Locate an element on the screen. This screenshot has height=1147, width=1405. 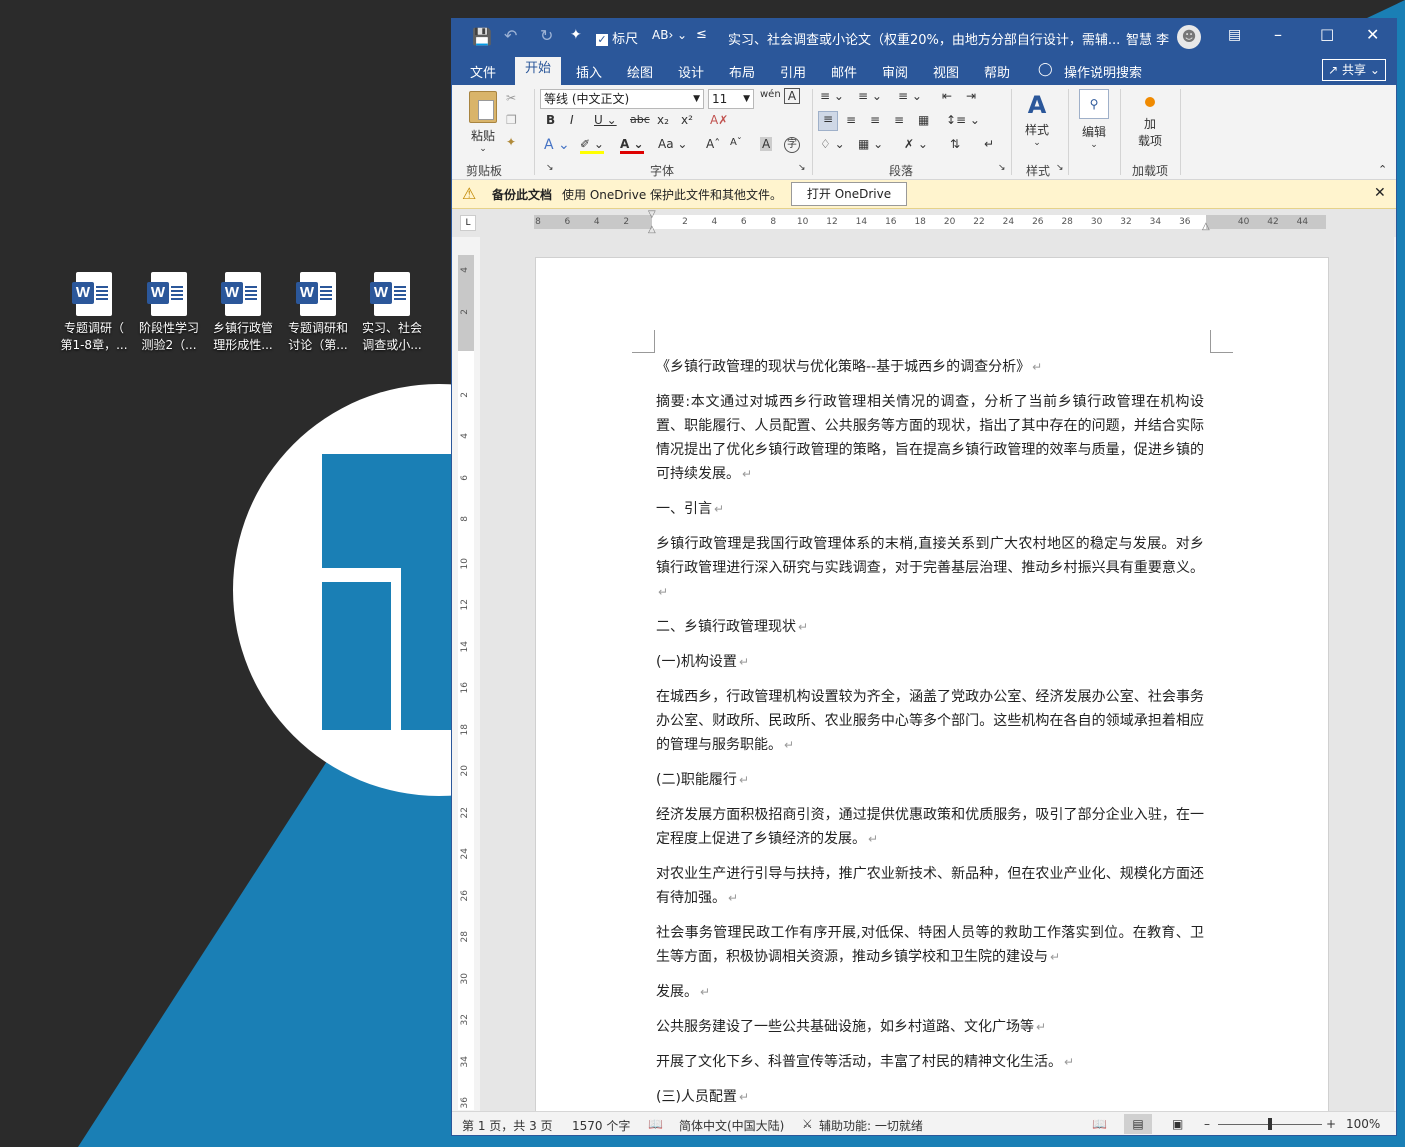
first-line-indent-marker: ▽ is located at coordinates (652, 214).